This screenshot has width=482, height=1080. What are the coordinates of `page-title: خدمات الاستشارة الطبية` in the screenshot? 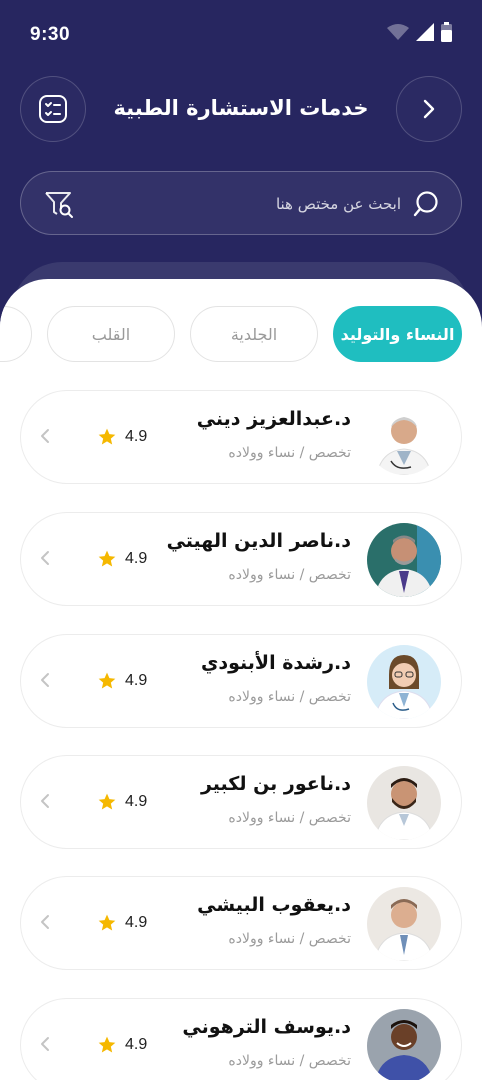 It's located at (241, 108).